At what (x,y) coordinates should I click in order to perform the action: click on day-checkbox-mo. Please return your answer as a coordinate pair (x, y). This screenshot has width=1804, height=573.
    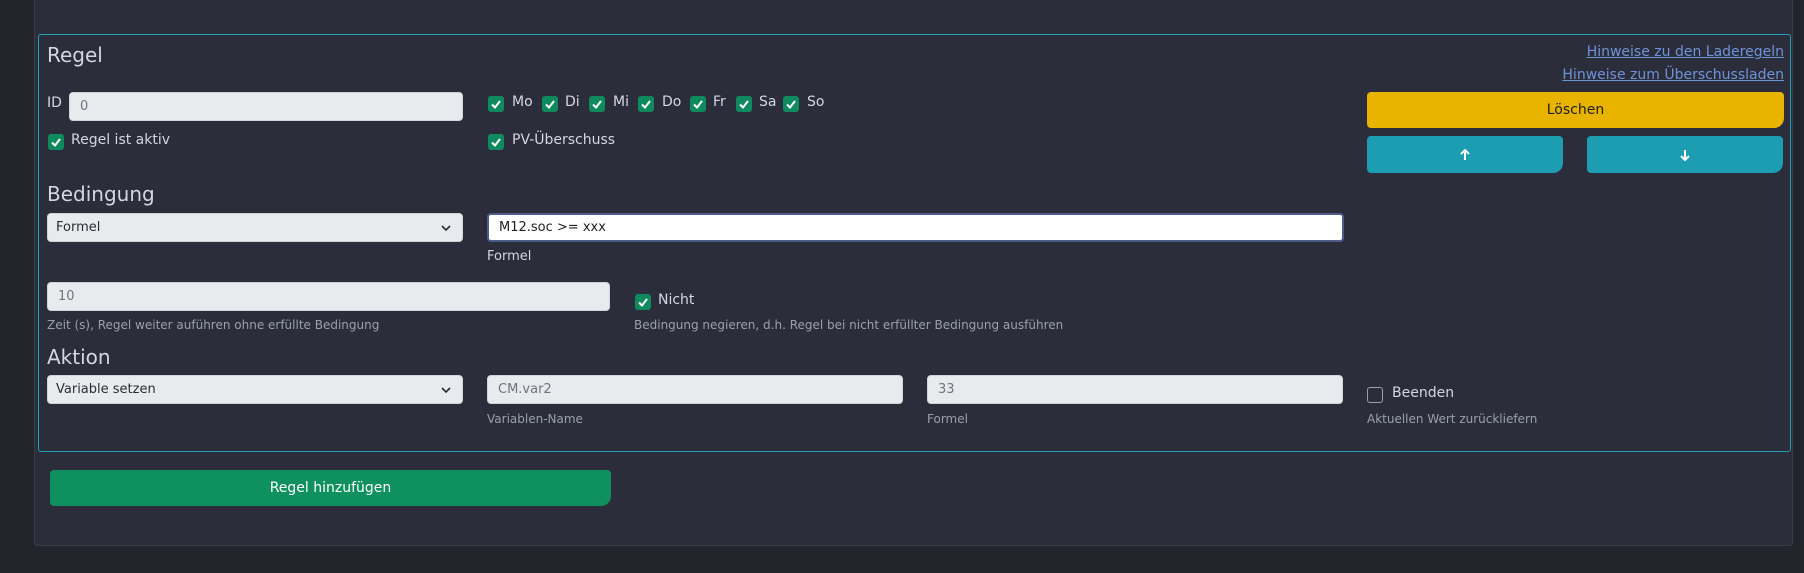
    Looking at the image, I should click on (496, 104).